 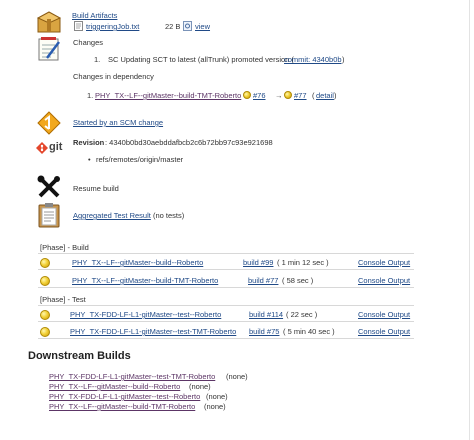 I want to click on commit-link: commit: 4340b0b, so click(x=313, y=59).